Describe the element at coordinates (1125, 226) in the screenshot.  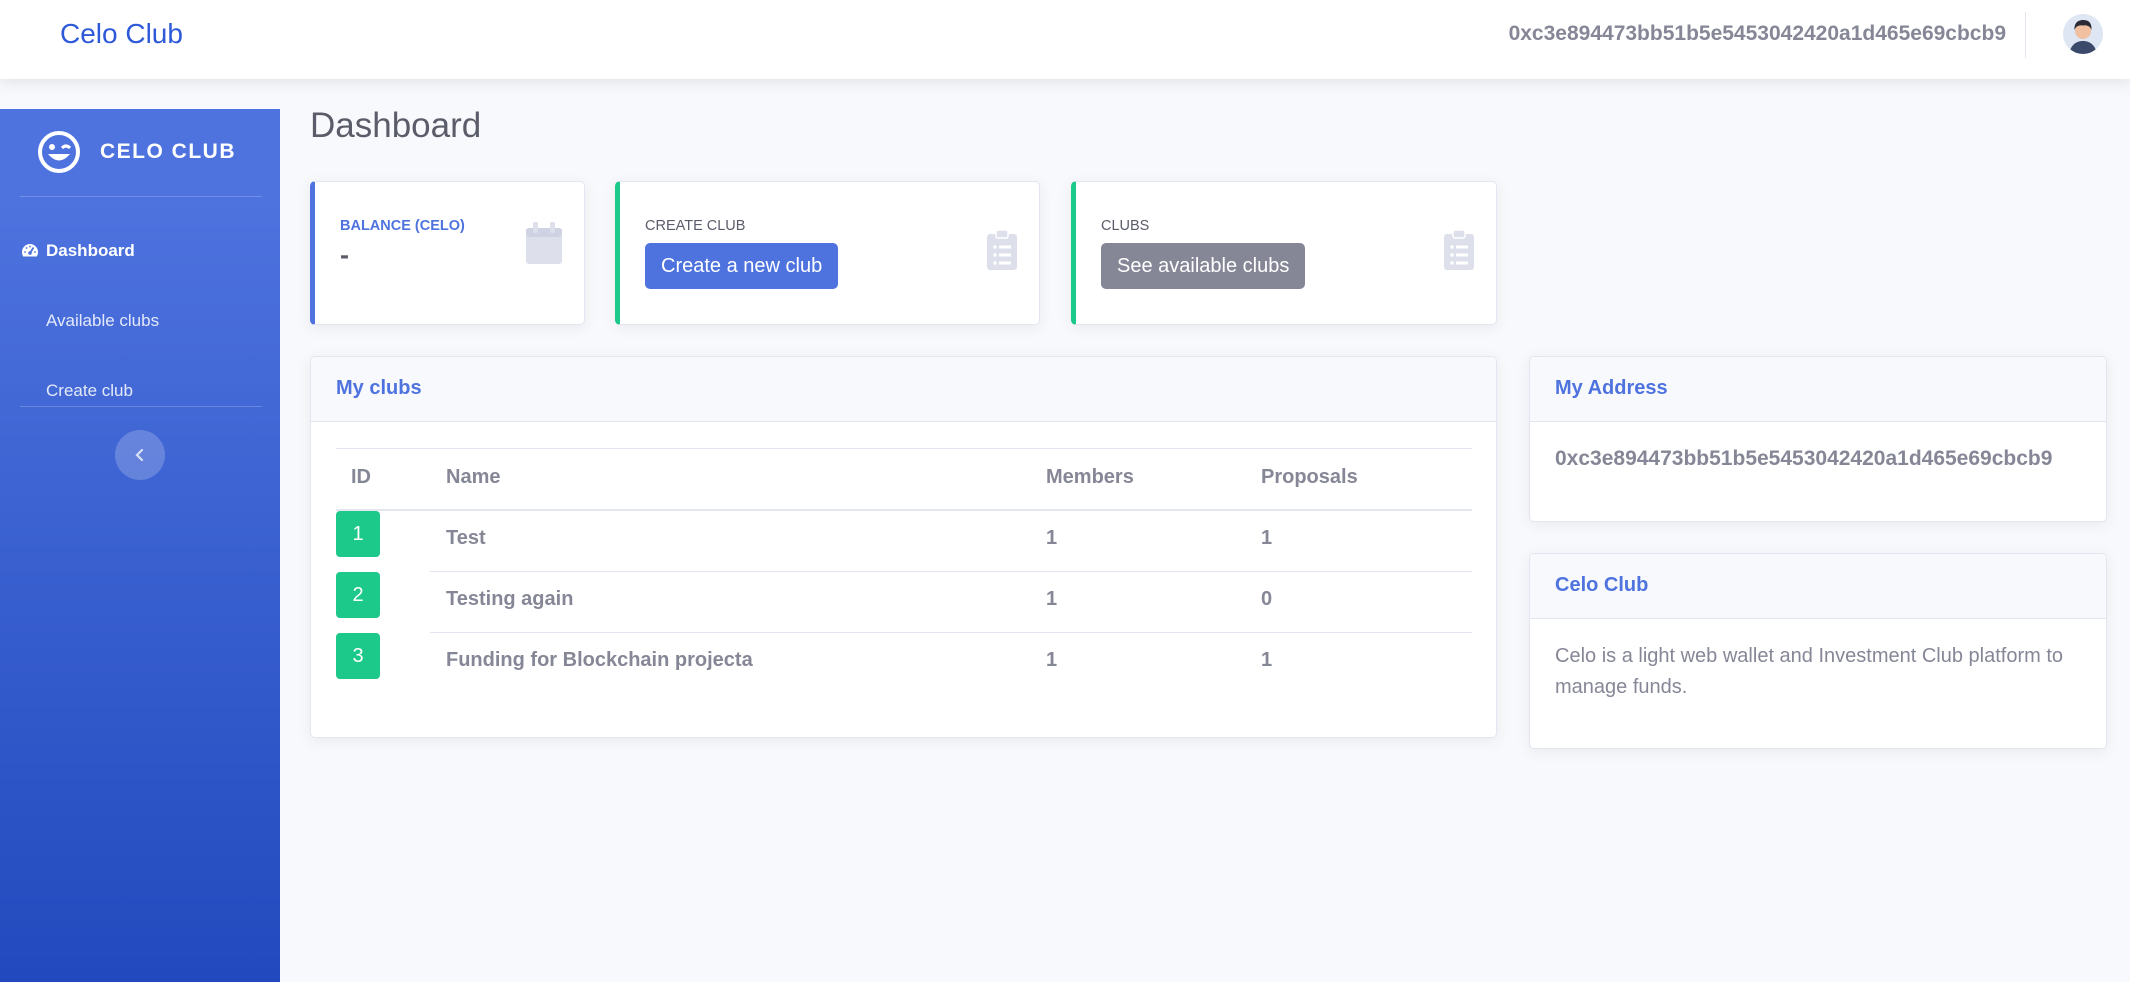
I see `clubs-label: CLUBS` at that location.